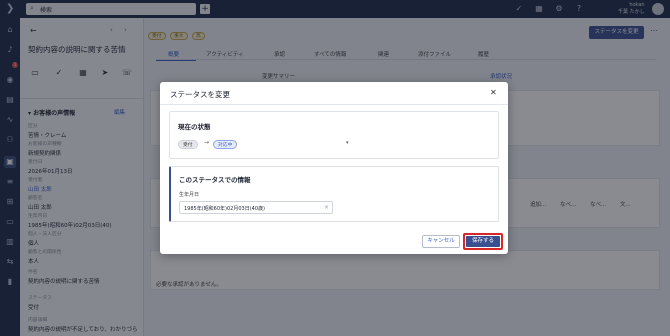 The image size is (670, 336). I want to click on from-status-pill: 受付, so click(188, 144).